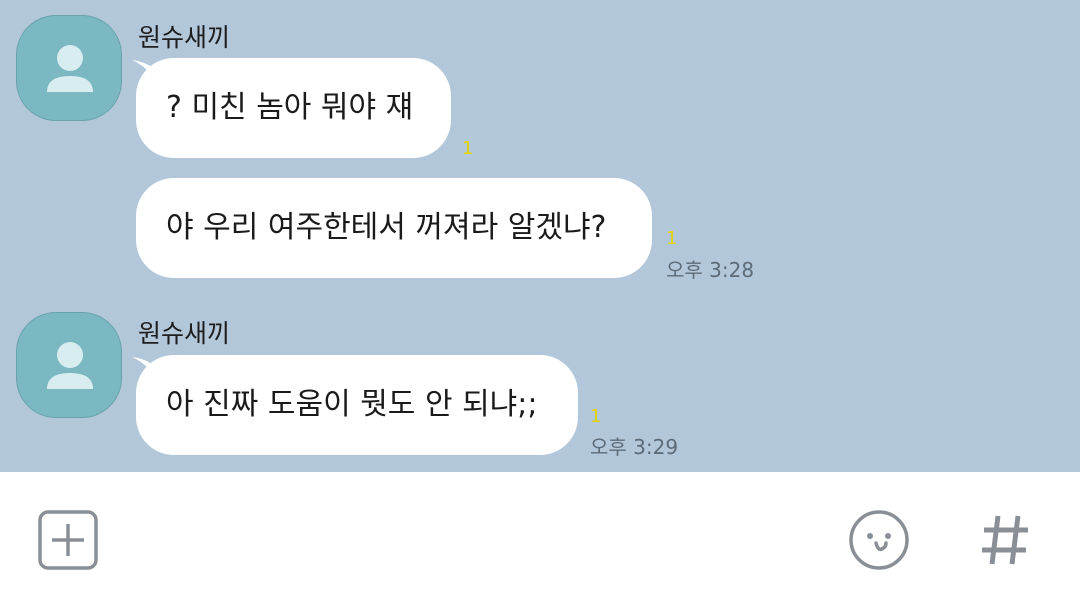 The height and width of the screenshot is (605, 1080). I want to click on message-text: 야 우리 여주한테서 꺼져라 알겠냐?, so click(386, 227).